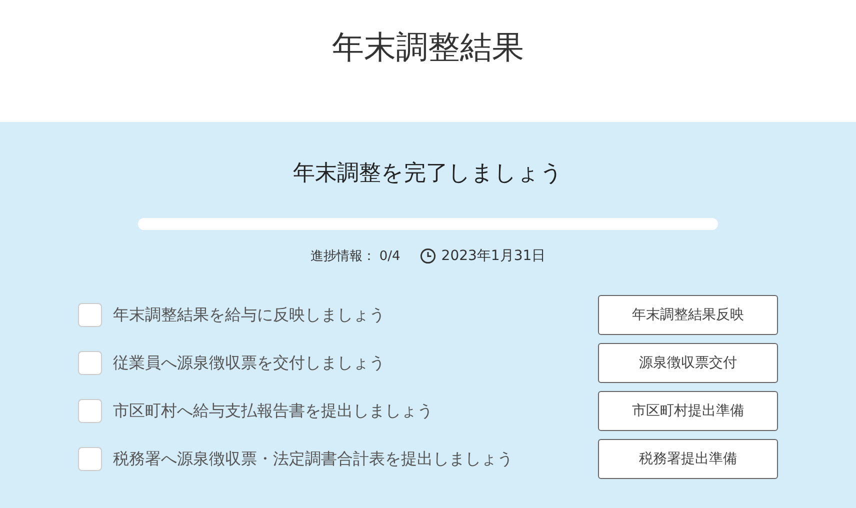 The height and width of the screenshot is (508, 856). What do you see at coordinates (688, 315) in the screenshot?
I see `action-button: 年末調整結果反映` at bounding box center [688, 315].